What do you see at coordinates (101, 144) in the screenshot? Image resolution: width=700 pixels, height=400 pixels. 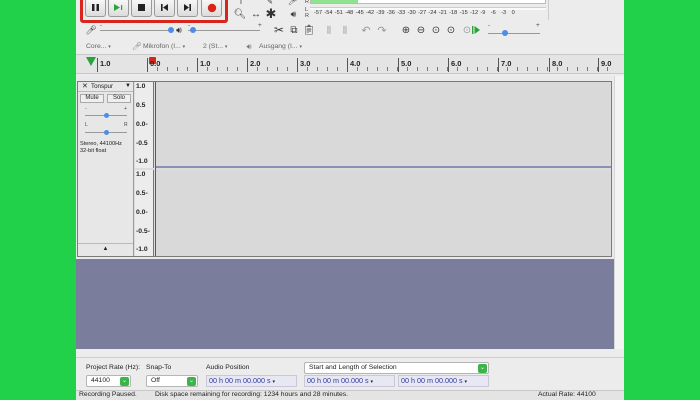 I see `track-info-rate: Stereo, 44100Hz` at bounding box center [101, 144].